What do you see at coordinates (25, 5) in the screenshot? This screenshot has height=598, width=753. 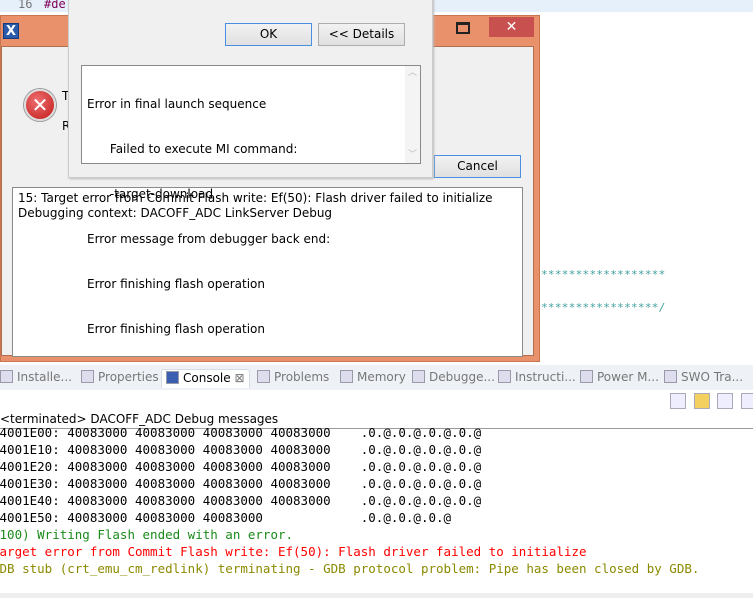 I see `line-number: 16` at bounding box center [25, 5].